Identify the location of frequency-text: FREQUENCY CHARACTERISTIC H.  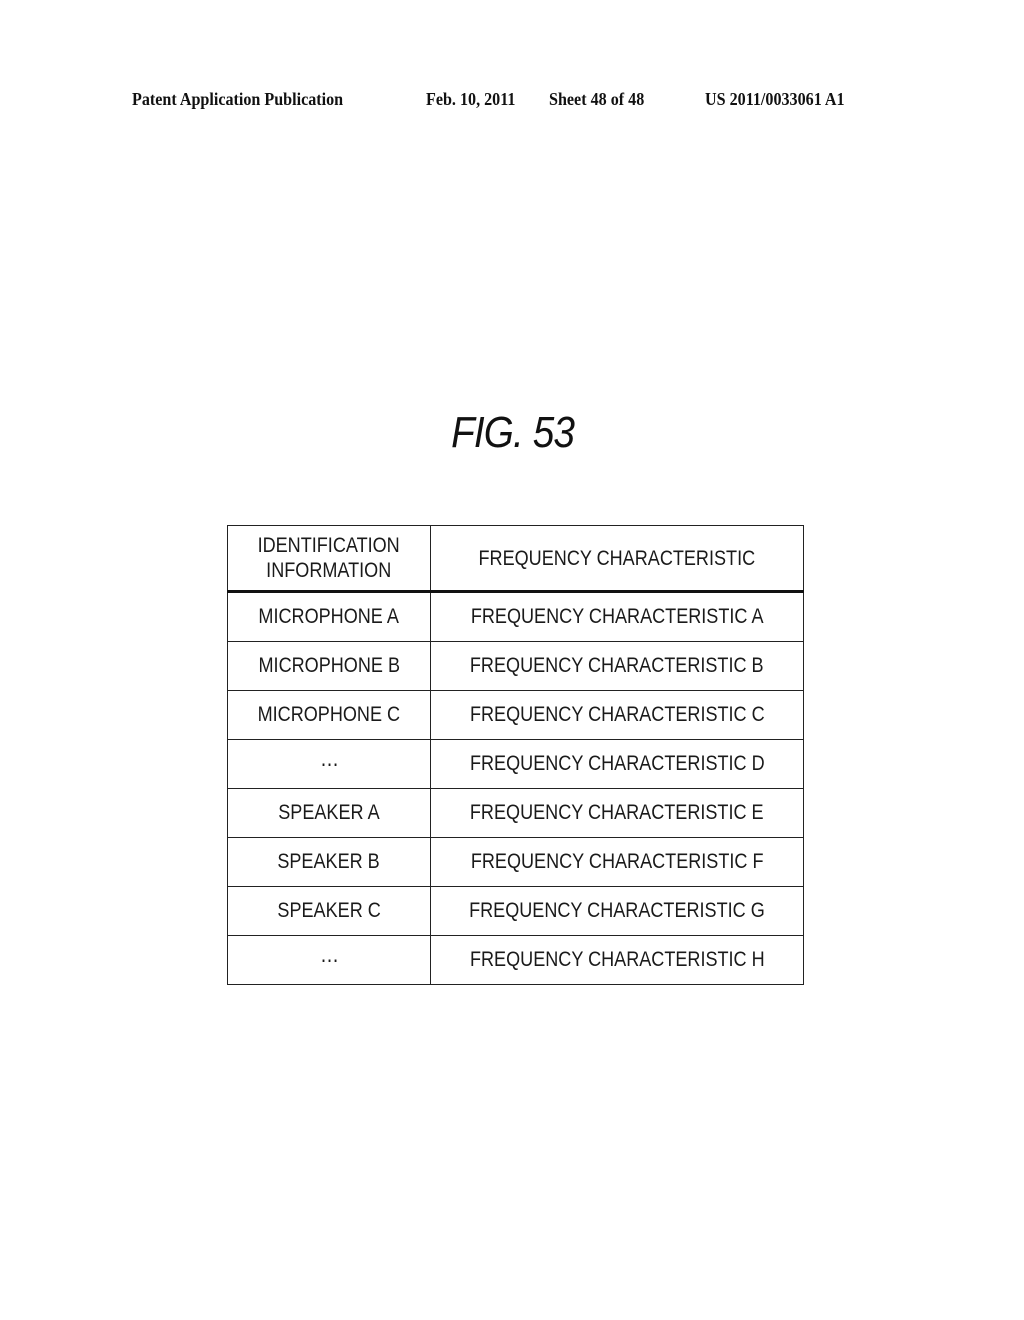
(617, 959).